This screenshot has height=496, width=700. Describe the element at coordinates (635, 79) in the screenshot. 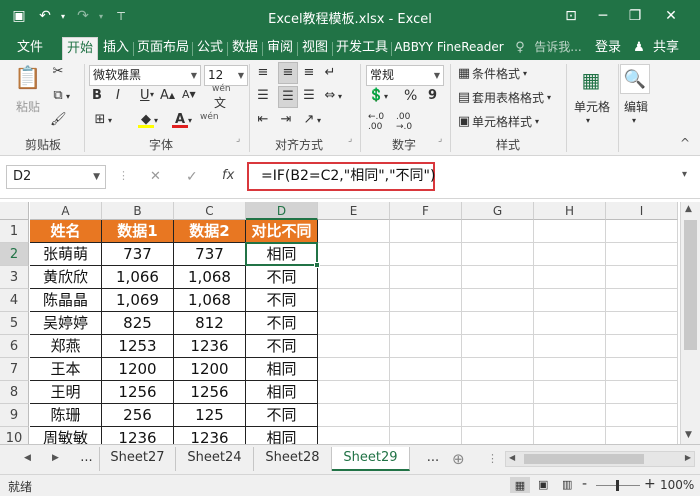

I see `find-search-icon: 🔍` at that location.